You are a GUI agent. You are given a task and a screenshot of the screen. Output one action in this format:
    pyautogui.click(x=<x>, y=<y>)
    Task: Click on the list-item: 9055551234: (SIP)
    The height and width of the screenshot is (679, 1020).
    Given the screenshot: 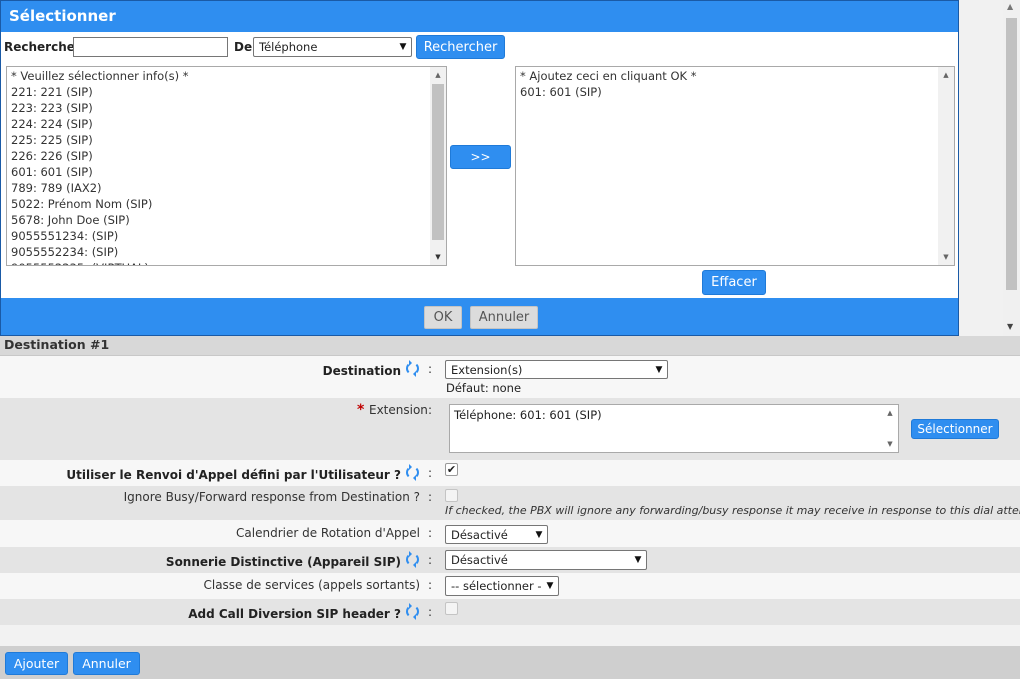 What is the action you would take?
    pyautogui.click(x=218, y=236)
    